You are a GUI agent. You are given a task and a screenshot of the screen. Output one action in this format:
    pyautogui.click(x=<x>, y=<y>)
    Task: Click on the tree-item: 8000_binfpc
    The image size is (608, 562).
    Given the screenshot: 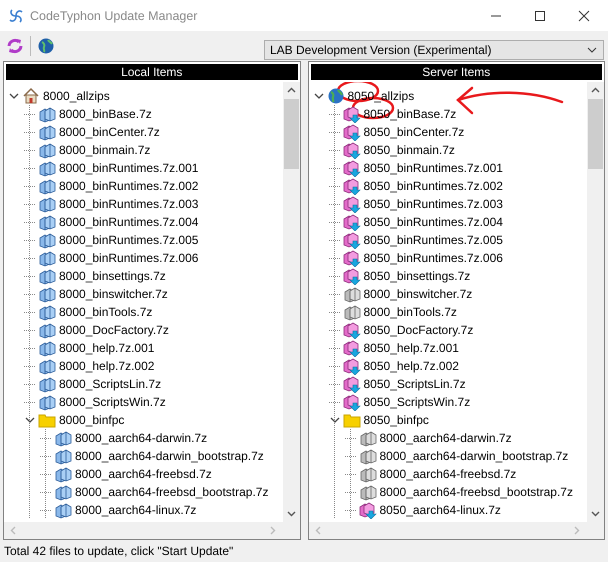 What is the action you would take?
    pyautogui.click(x=92, y=420)
    